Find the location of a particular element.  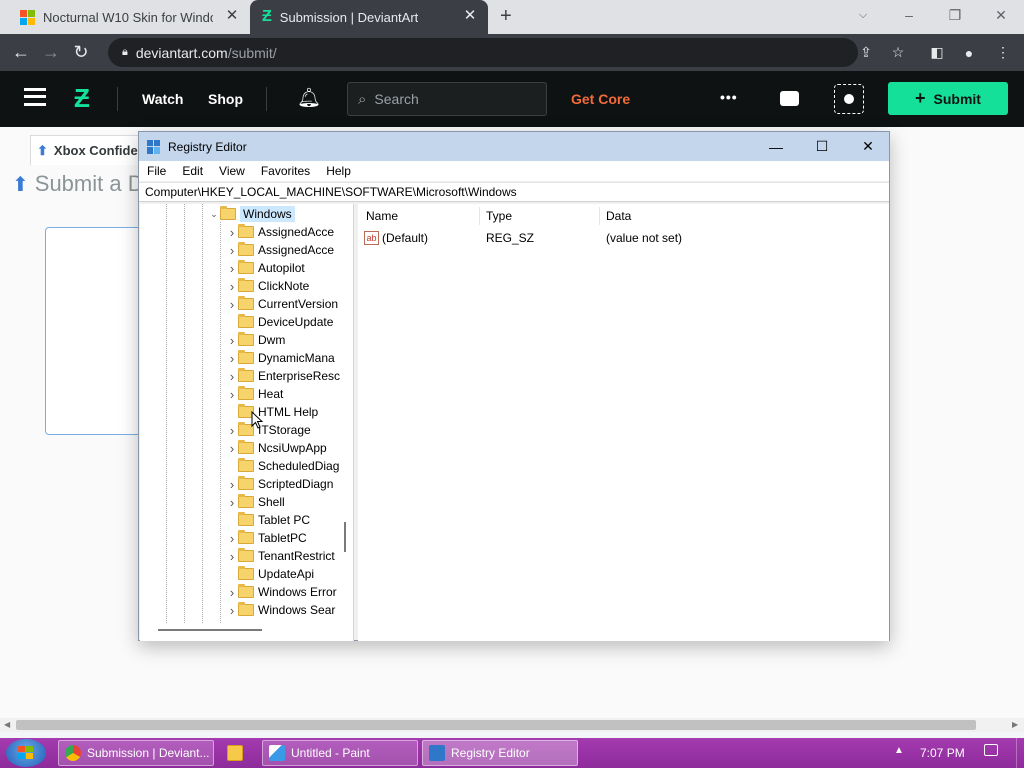

tree-node: › ClickNote is located at coordinates (267, 286).